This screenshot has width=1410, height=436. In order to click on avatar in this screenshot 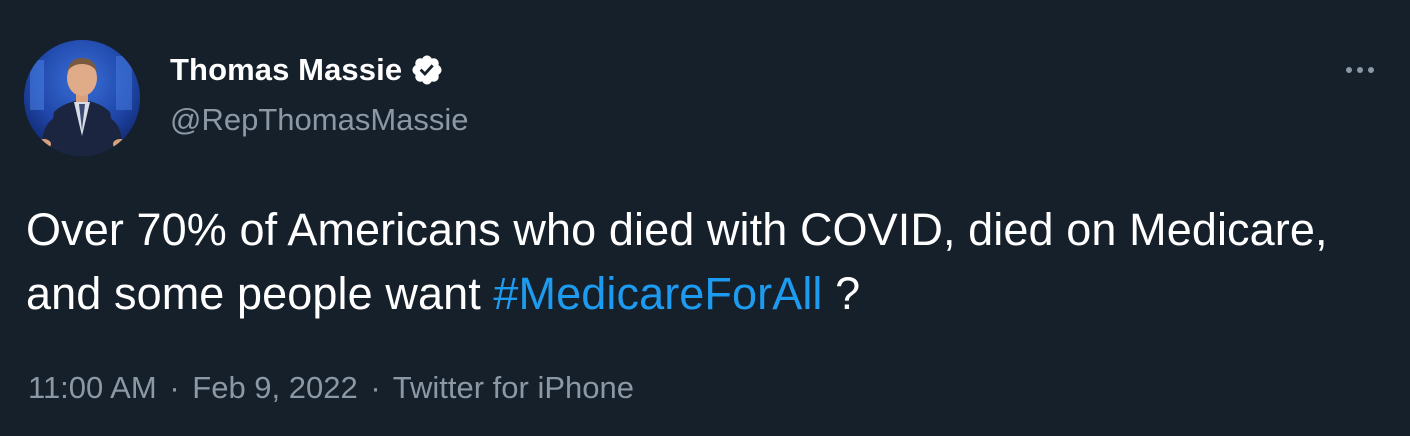, I will do `click(82, 98)`.